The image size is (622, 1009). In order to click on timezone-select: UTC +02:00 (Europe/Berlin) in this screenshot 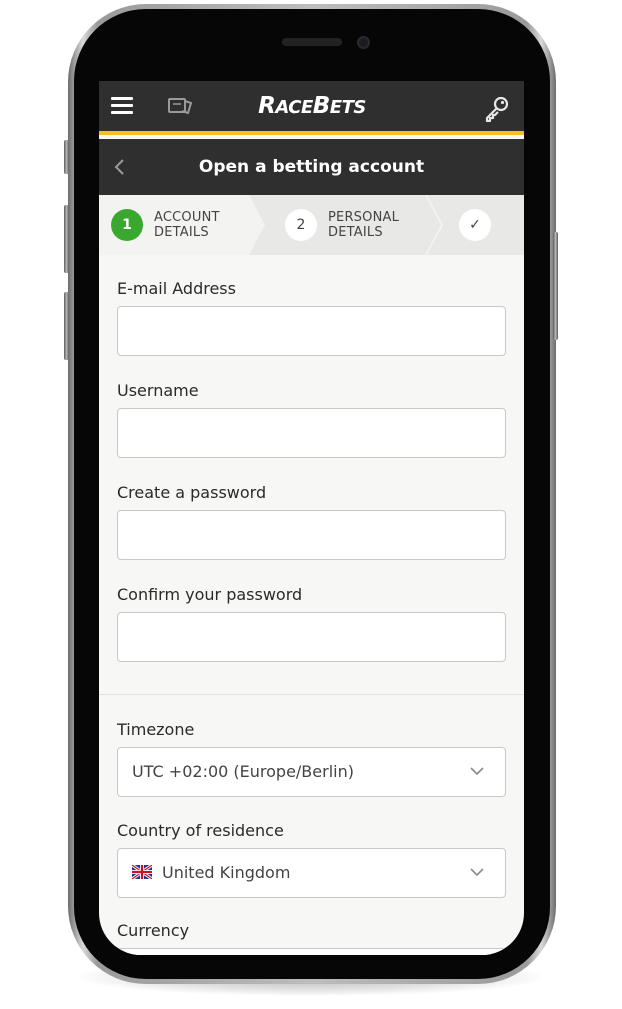, I will do `click(311, 772)`.